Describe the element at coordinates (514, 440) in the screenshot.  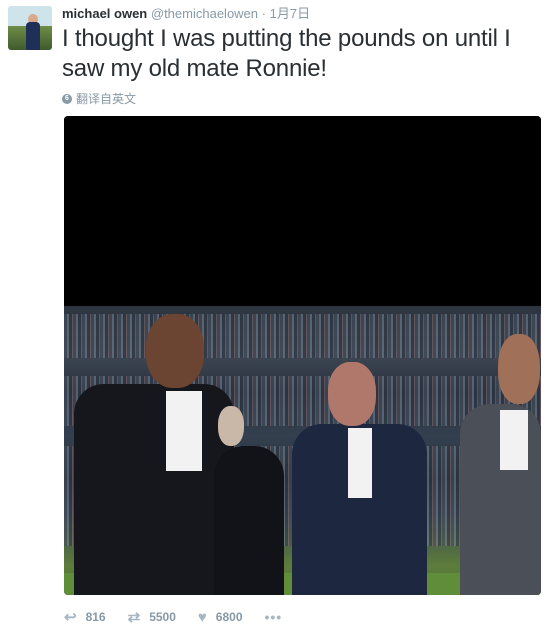
I see `person-right-shirt` at that location.